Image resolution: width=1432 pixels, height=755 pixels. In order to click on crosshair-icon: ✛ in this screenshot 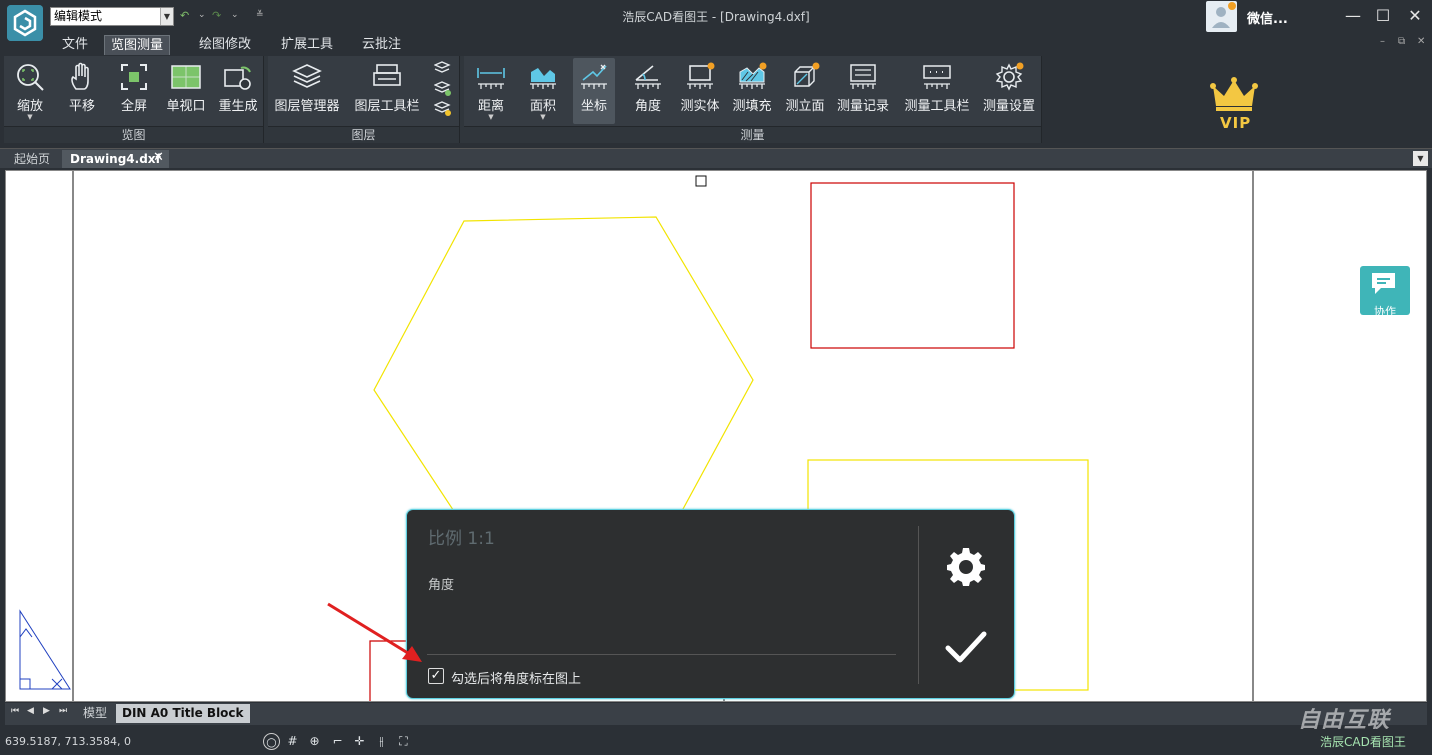, I will do `click(359, 741)`.